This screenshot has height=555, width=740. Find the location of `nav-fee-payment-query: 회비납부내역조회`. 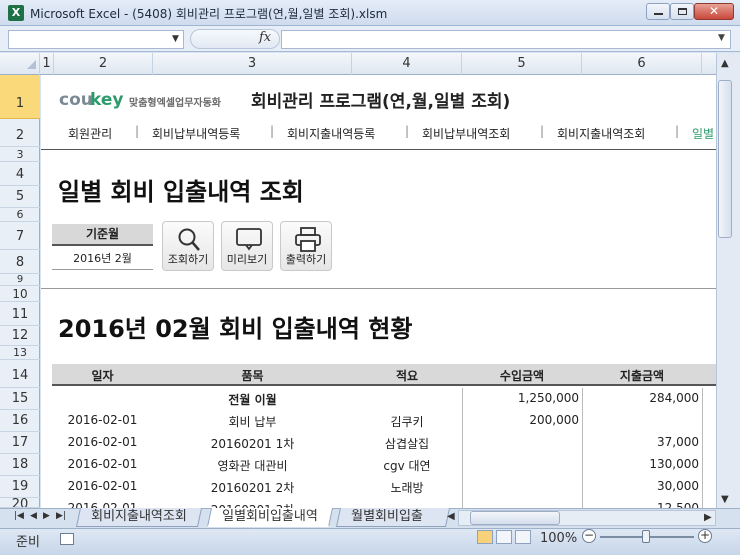

nav-fee-payment-query: 회비납부내역조회 is located at coordinates (466, 133).